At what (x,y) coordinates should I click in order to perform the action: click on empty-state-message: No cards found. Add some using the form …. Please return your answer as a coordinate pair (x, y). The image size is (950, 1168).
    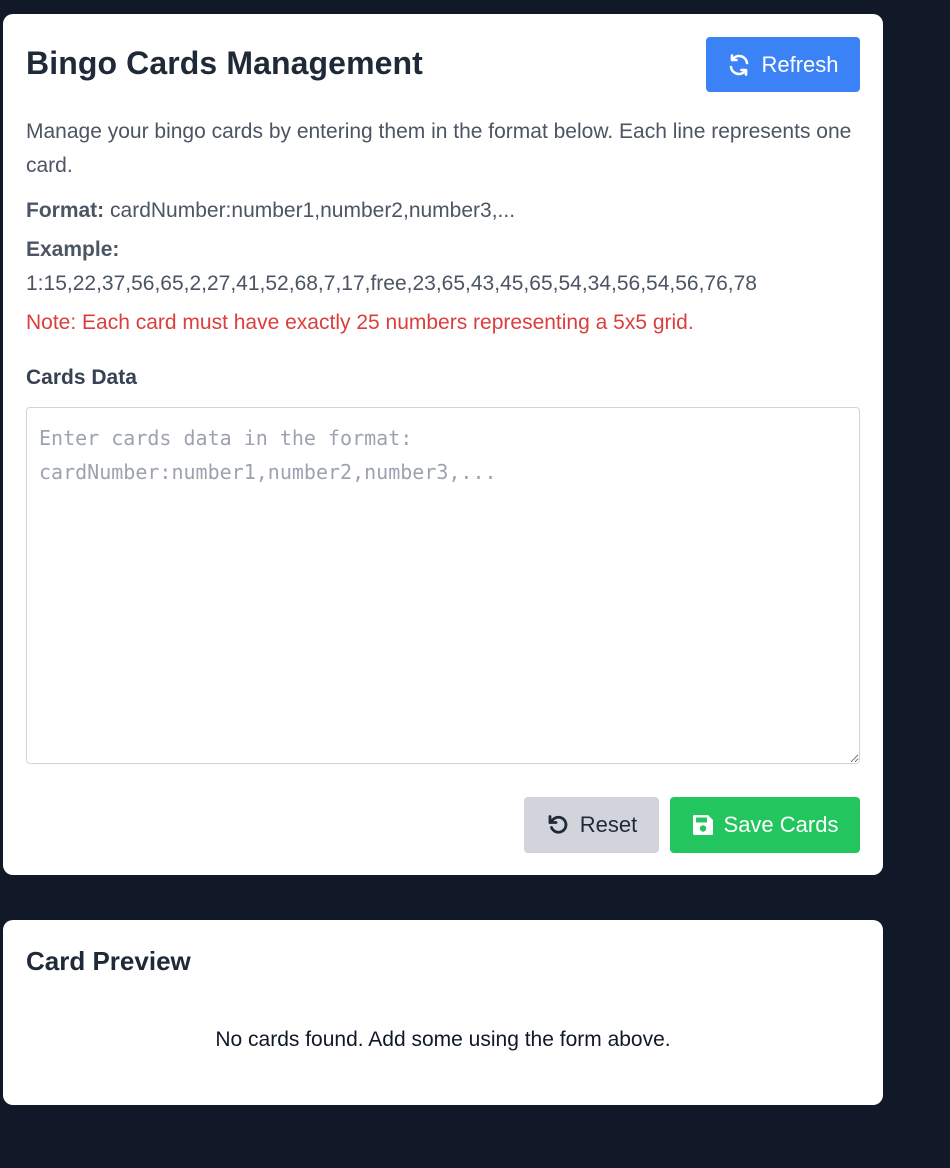
    Looking at the image, I should click on (443, 1039).